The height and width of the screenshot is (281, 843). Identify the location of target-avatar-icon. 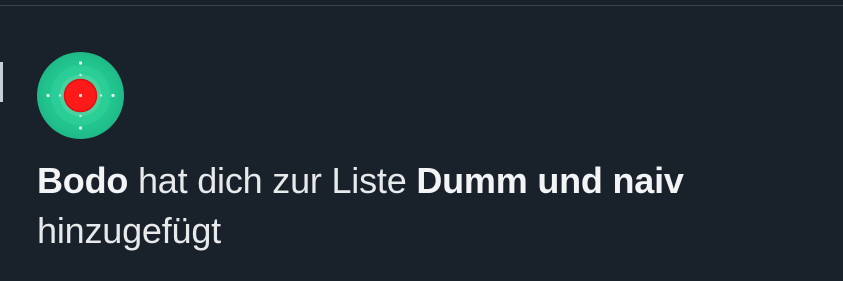
(80, 95).